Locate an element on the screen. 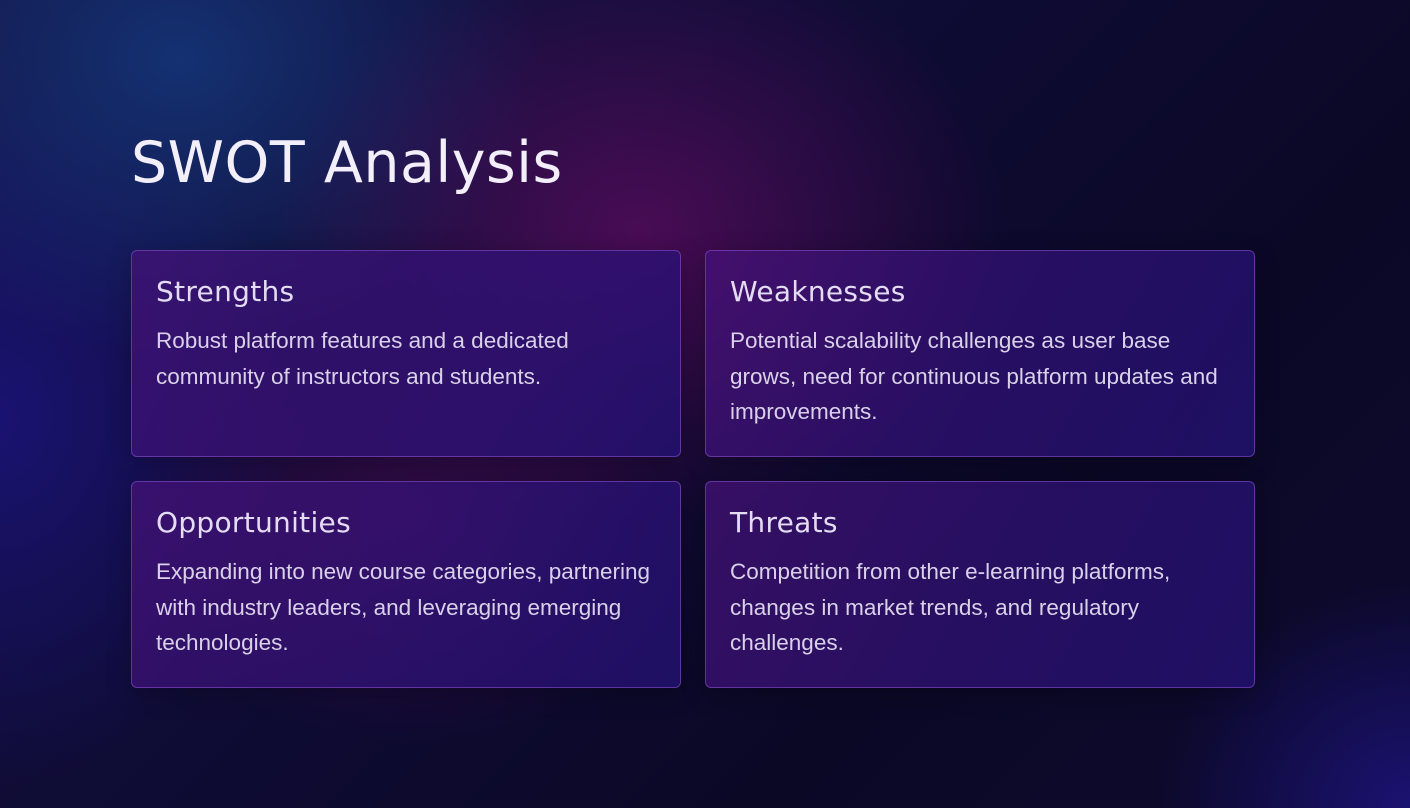 The width and height of the screenshot is (1410, 808). threats-title: Threats is located at coordinates (784, 522).